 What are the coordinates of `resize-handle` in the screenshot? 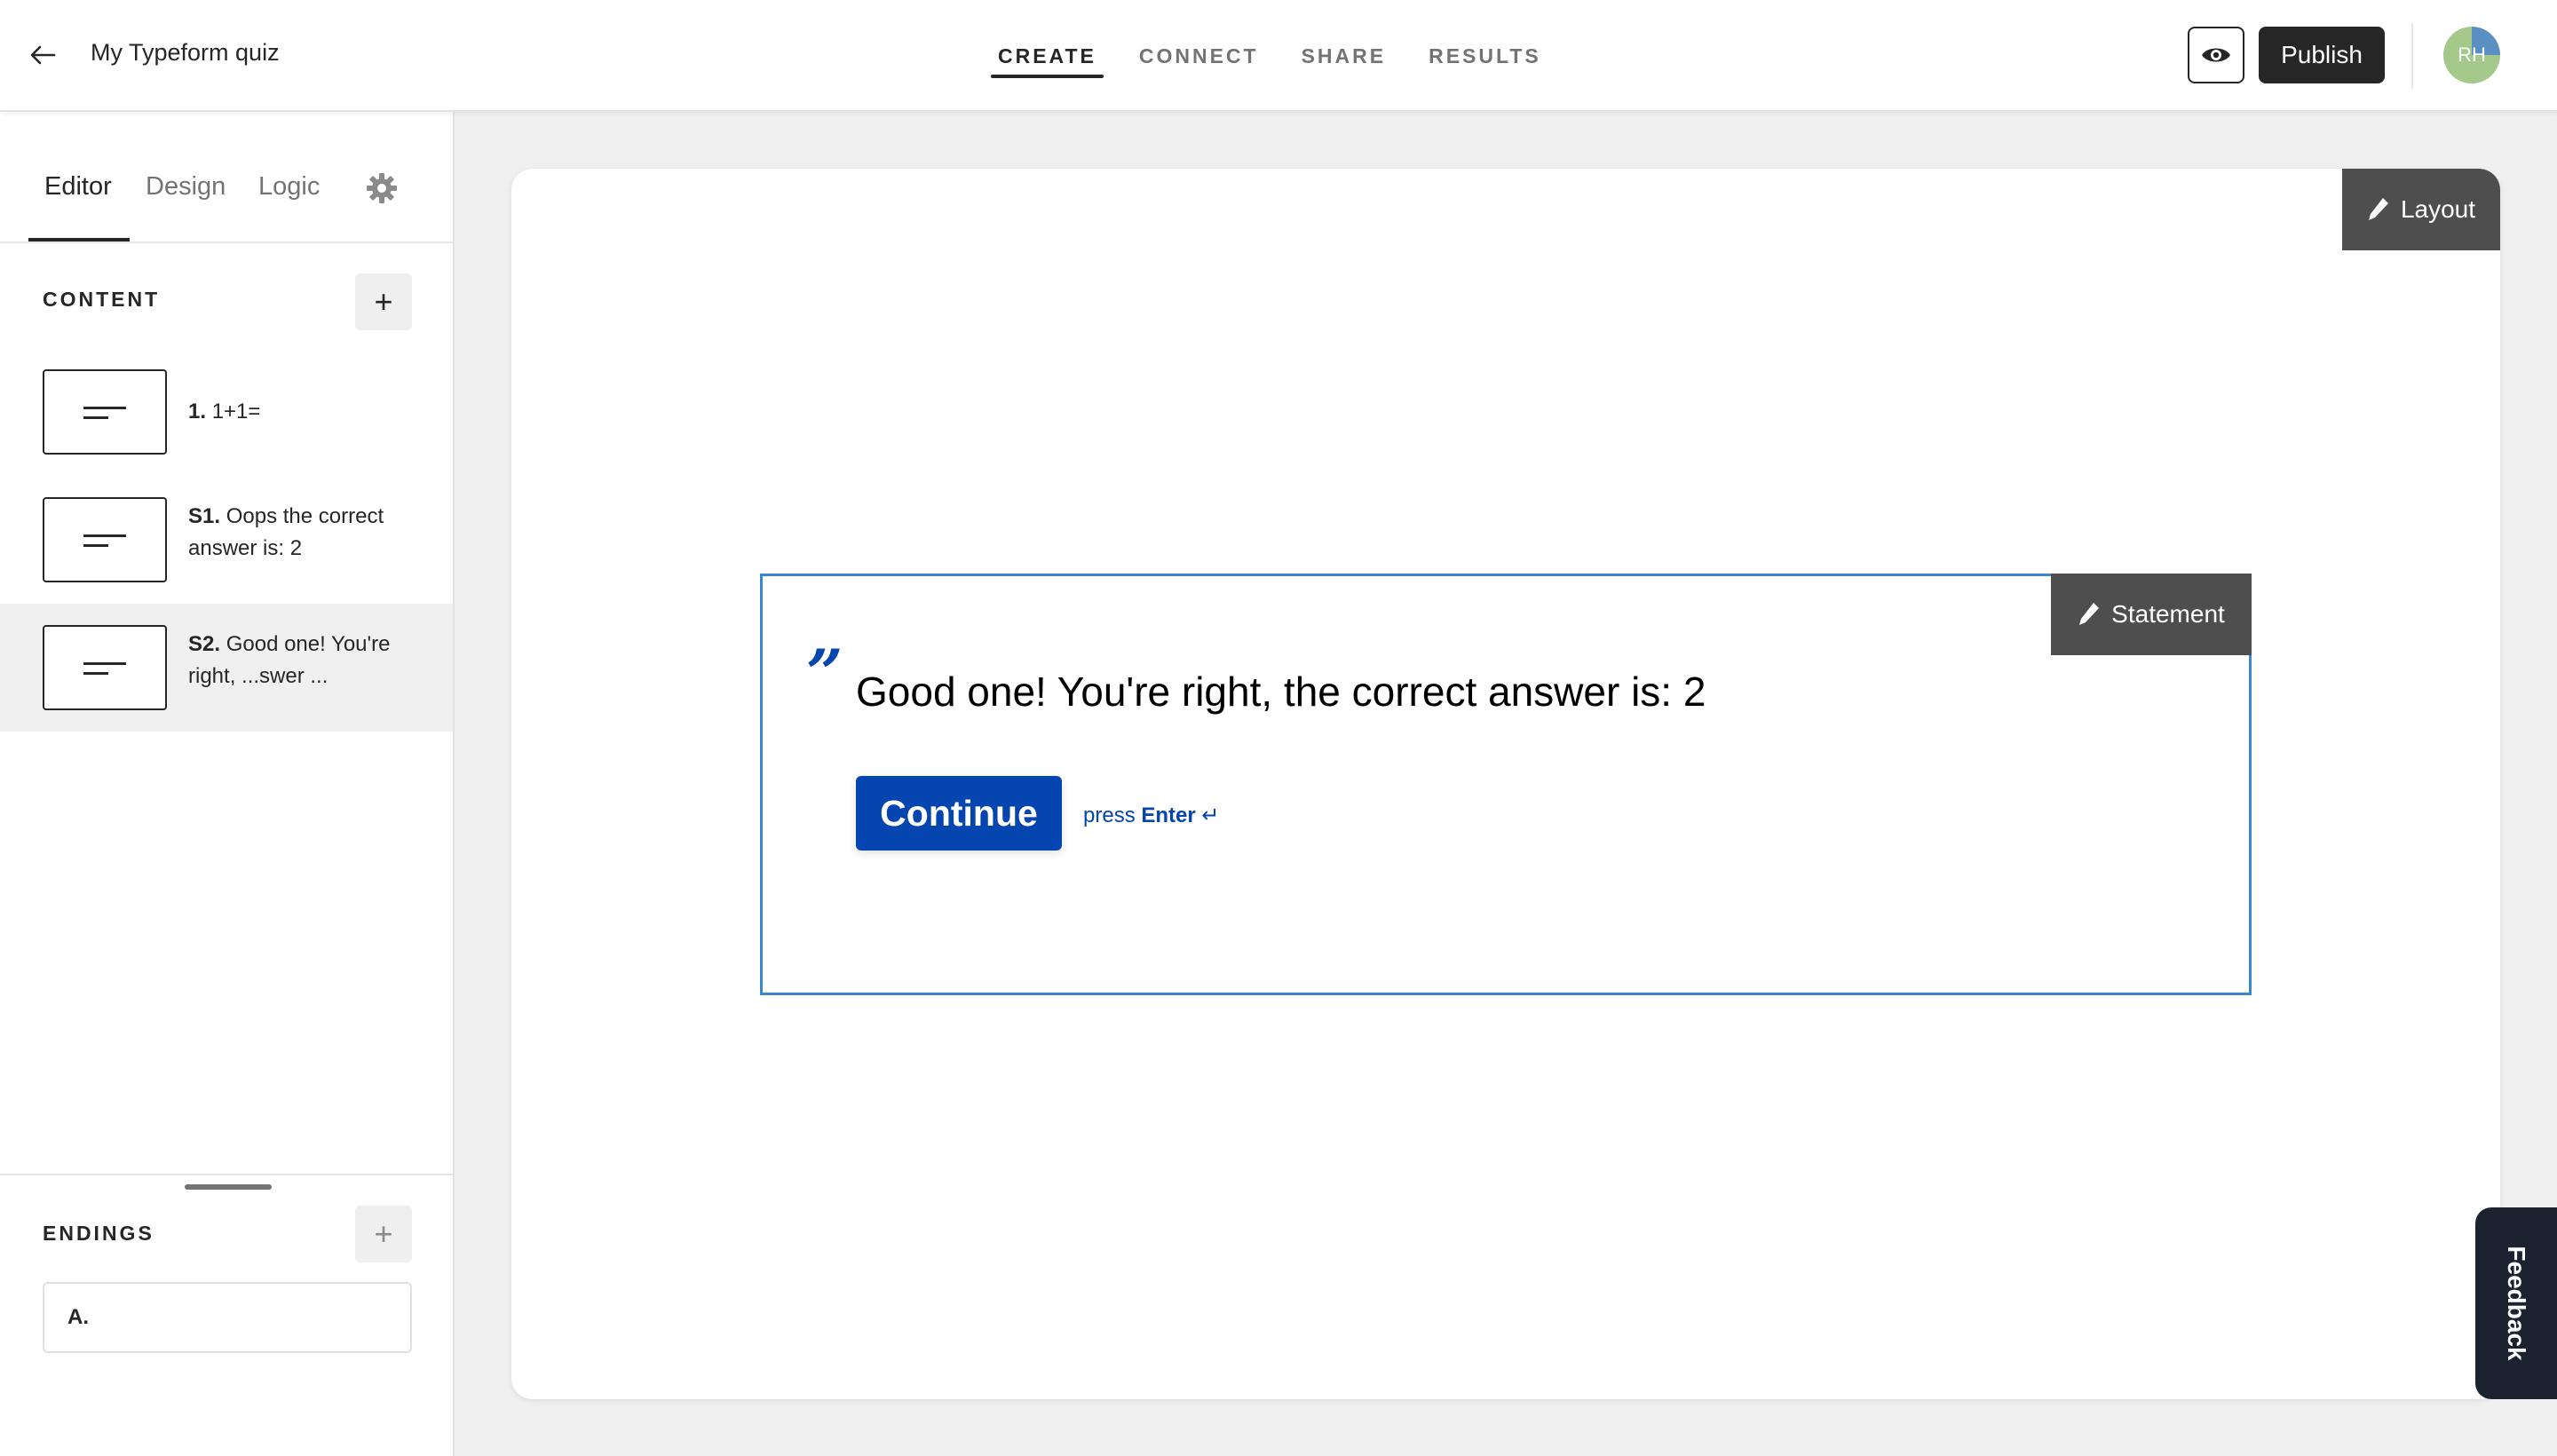 It's located at (228, 1187).